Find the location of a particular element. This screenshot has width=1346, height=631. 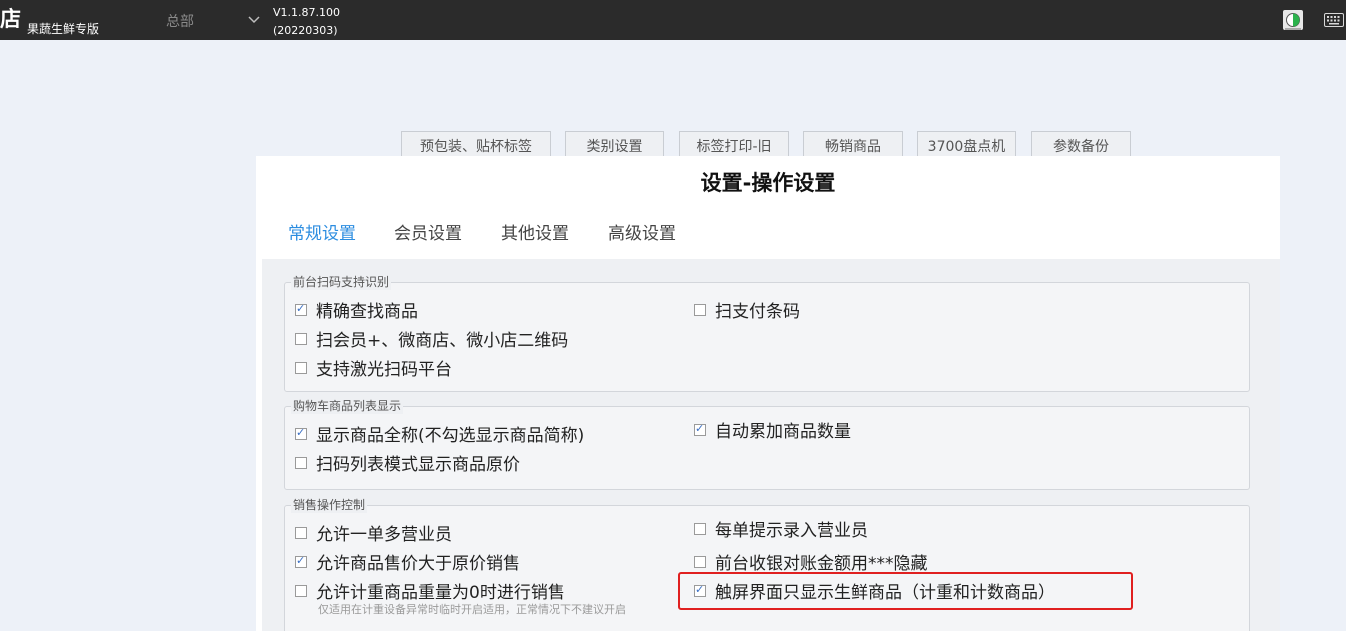

show-original-price-checkbox: 扫码列表模式显示商品原价 is located at coordinates (407, 462).